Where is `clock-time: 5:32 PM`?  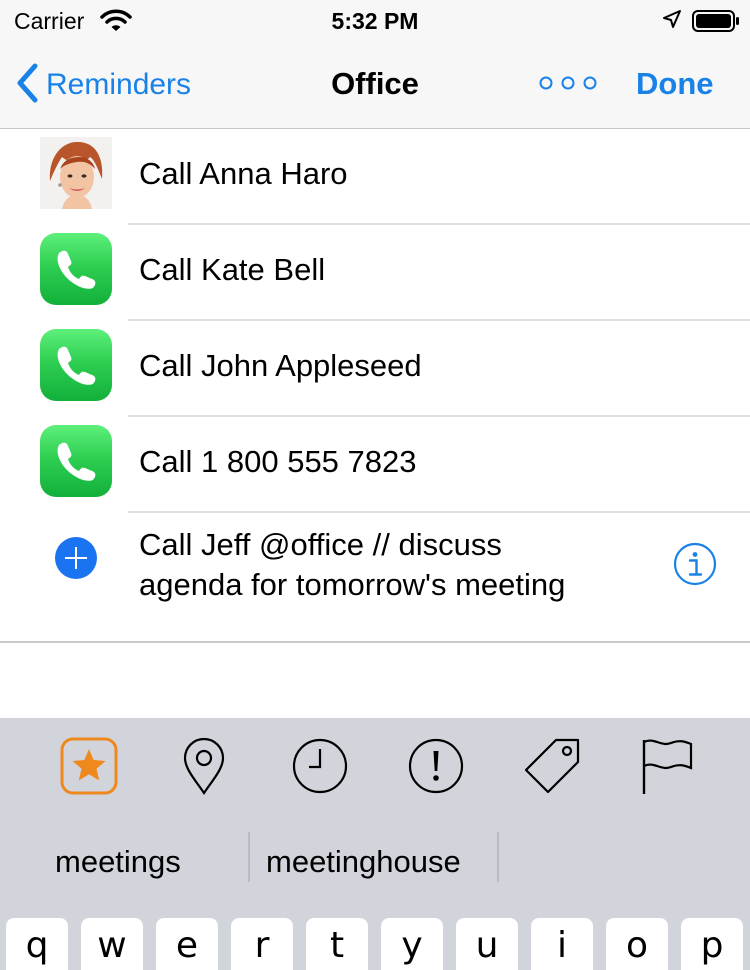 clock-time: 5:32 PM is located at coordinates (375, 21).